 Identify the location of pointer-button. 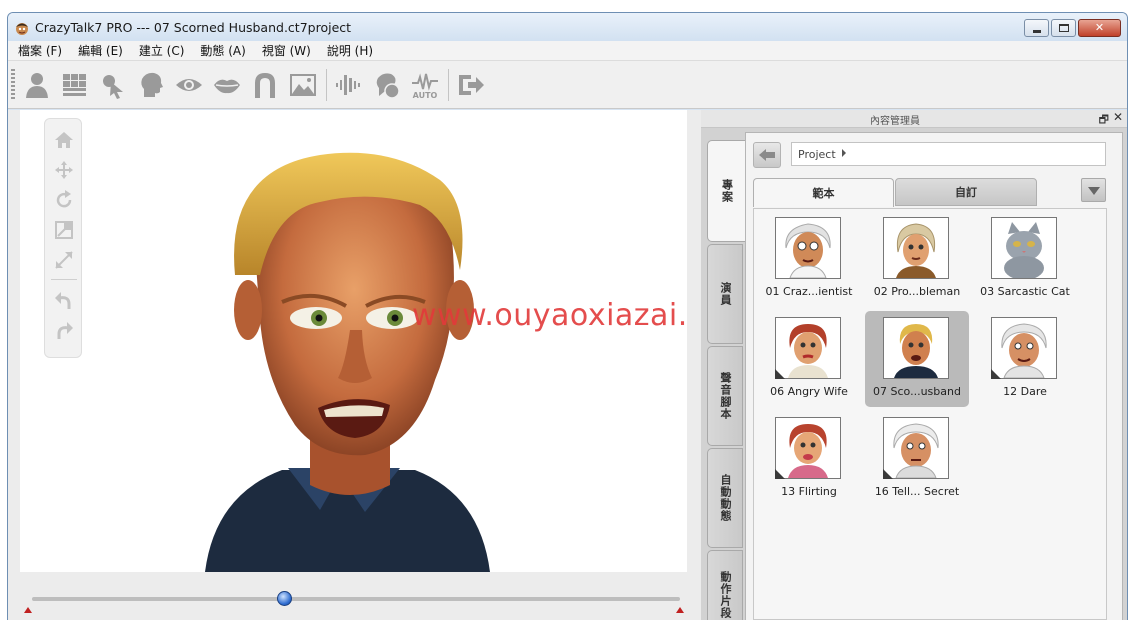
(113, 85).